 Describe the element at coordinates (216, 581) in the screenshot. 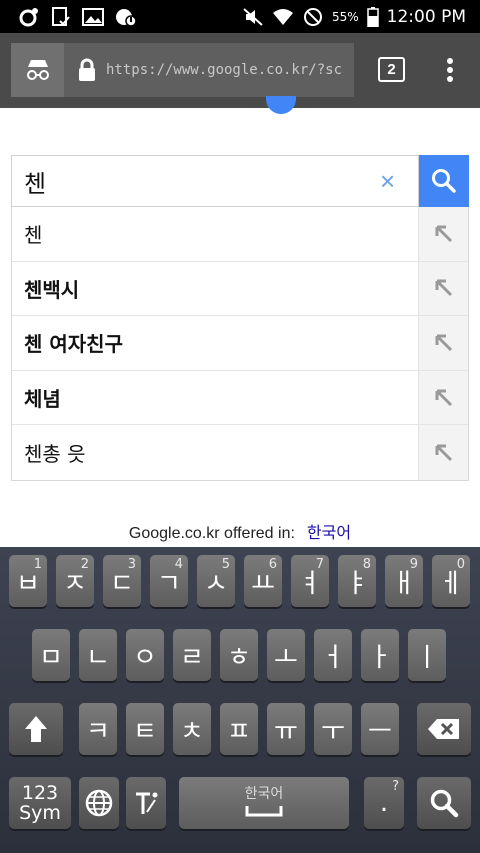

I see `key-ㅅ: ㅅ5` at that location.